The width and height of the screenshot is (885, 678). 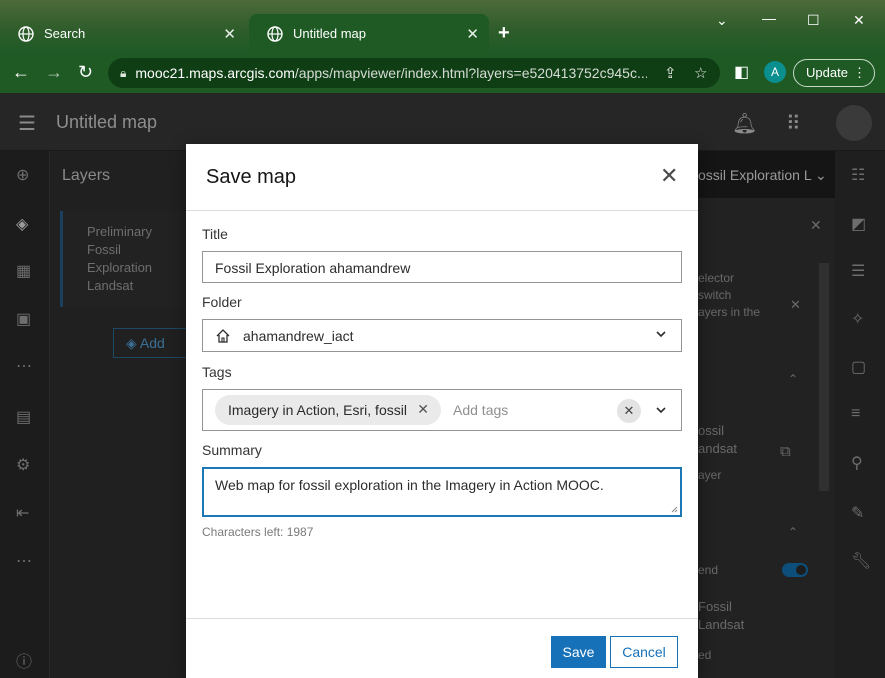 I want to click on browser-tab-bar: Search ✕ Untitled map ✕ + ⌄ — ☐ ✕, so click(x=442, y=26).